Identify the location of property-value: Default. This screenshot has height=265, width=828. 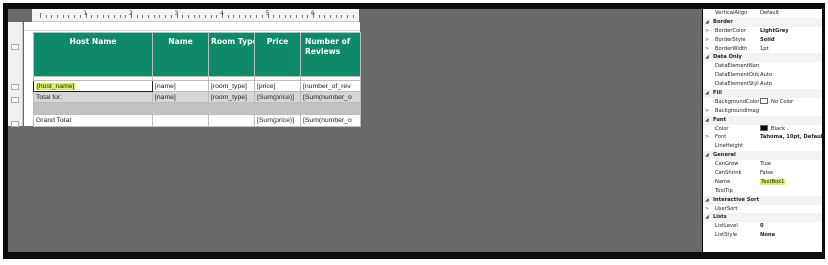
(791, 13).